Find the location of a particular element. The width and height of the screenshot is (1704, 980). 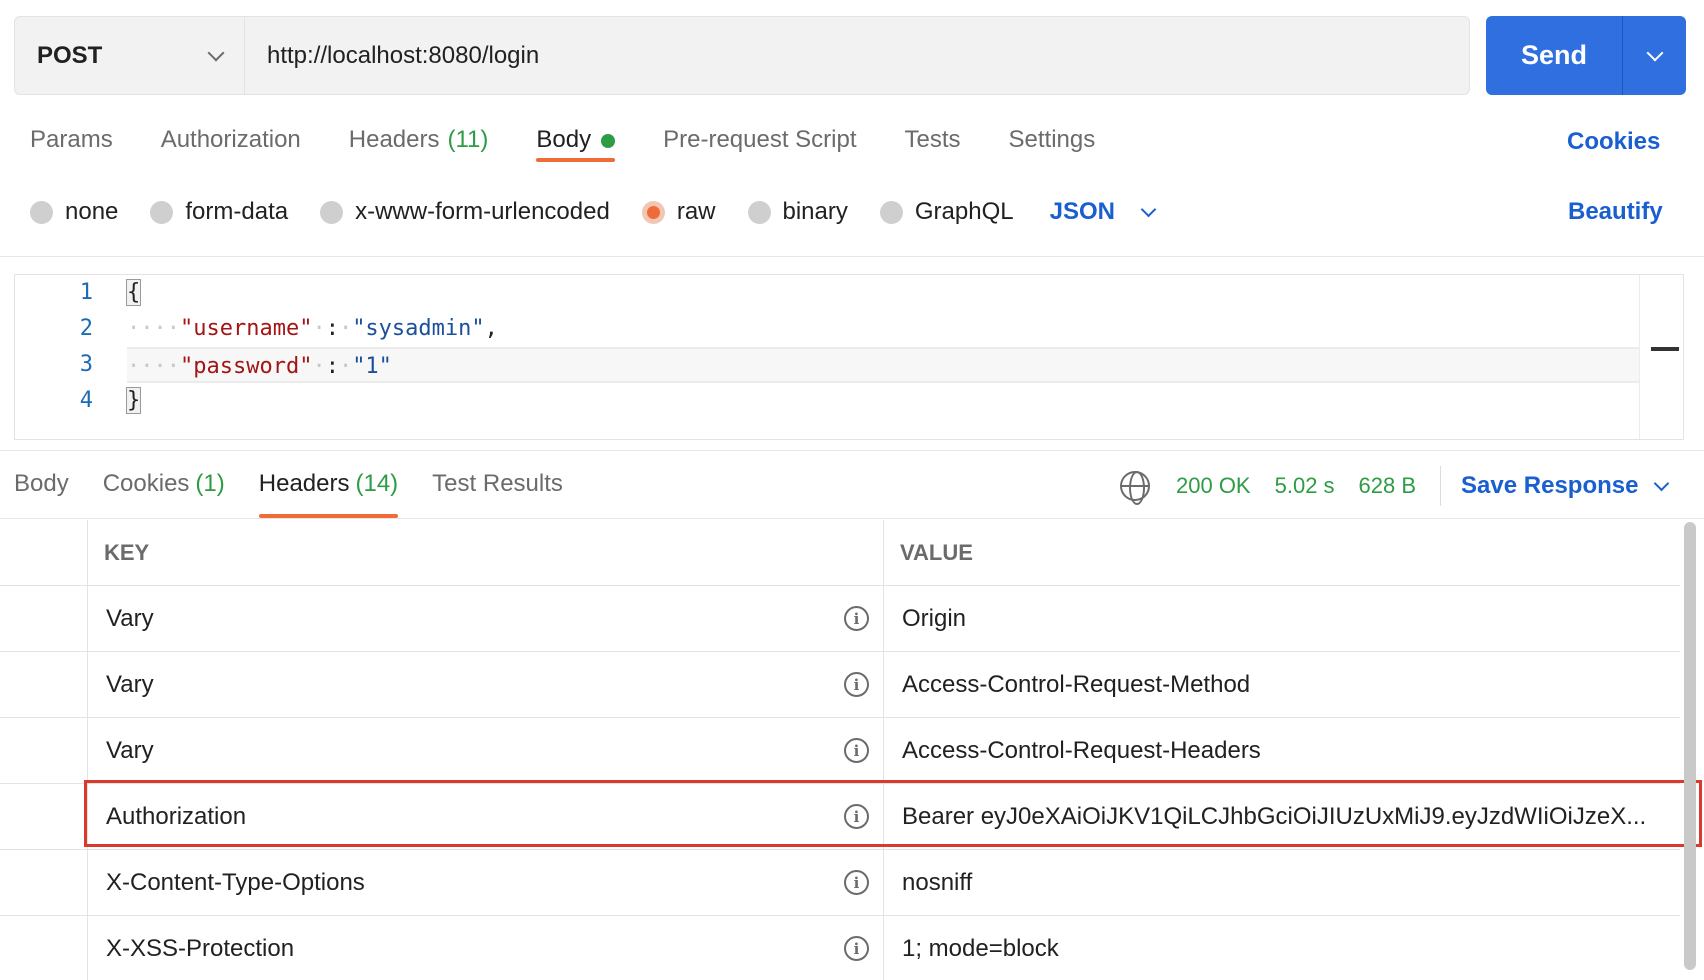

line-number: 3 is located at coordinates (86, 364).